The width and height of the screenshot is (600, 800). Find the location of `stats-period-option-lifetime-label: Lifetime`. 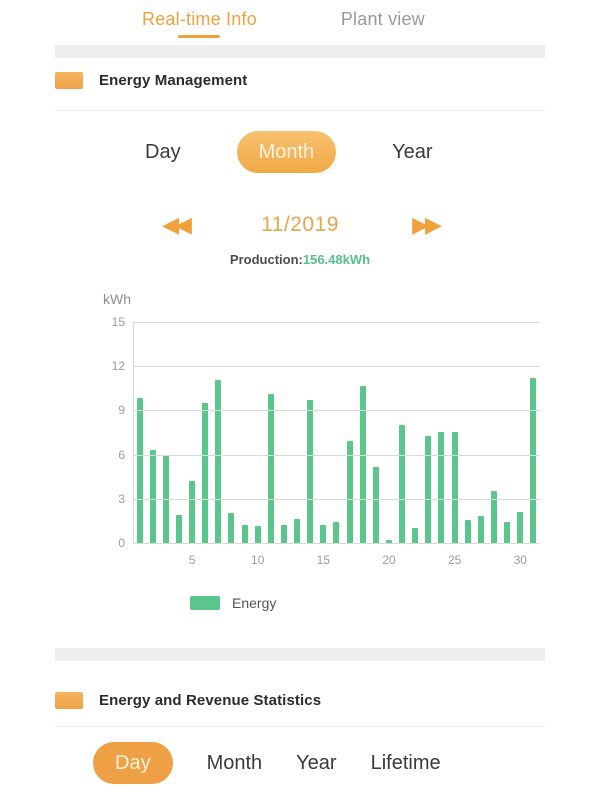

stats-period-option-lifetime-label: Lifetime is located at coordinates (405, 763).